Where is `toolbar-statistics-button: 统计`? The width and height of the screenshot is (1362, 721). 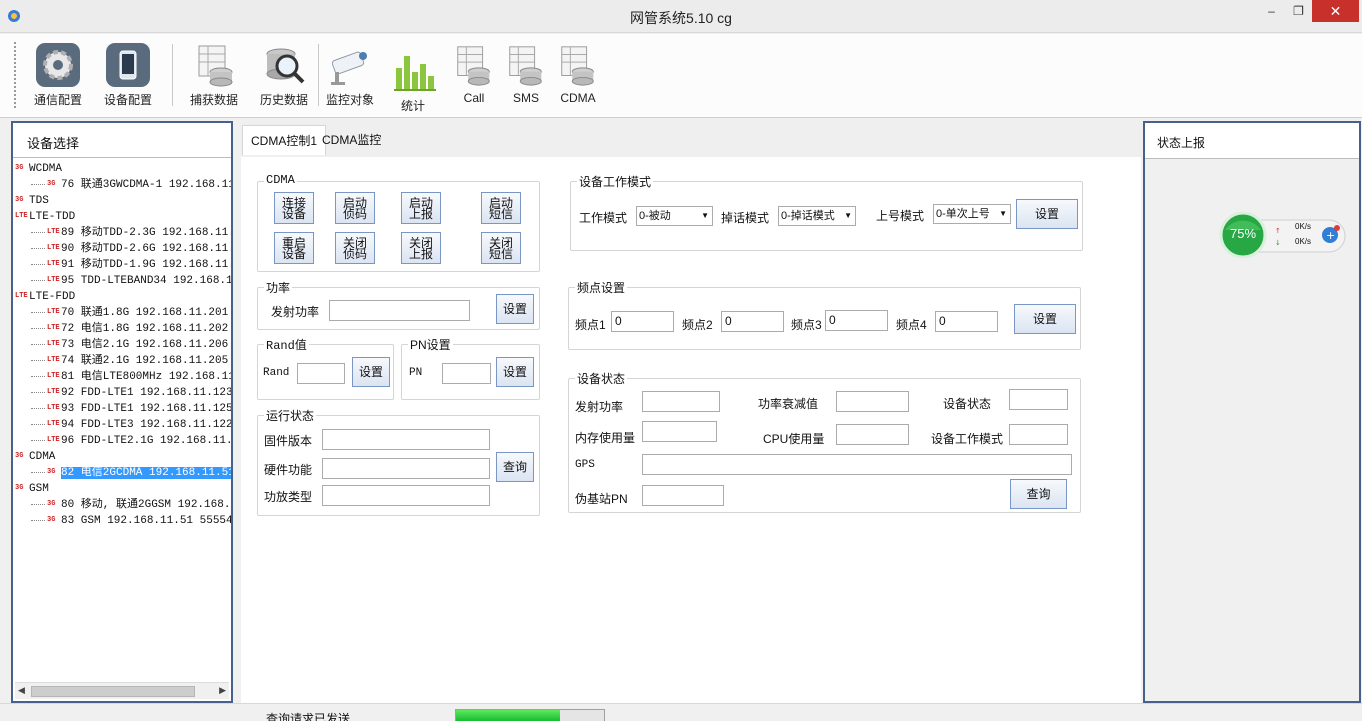 toolbar-statistics-button: 统计 is located at coordinates (413, 78).